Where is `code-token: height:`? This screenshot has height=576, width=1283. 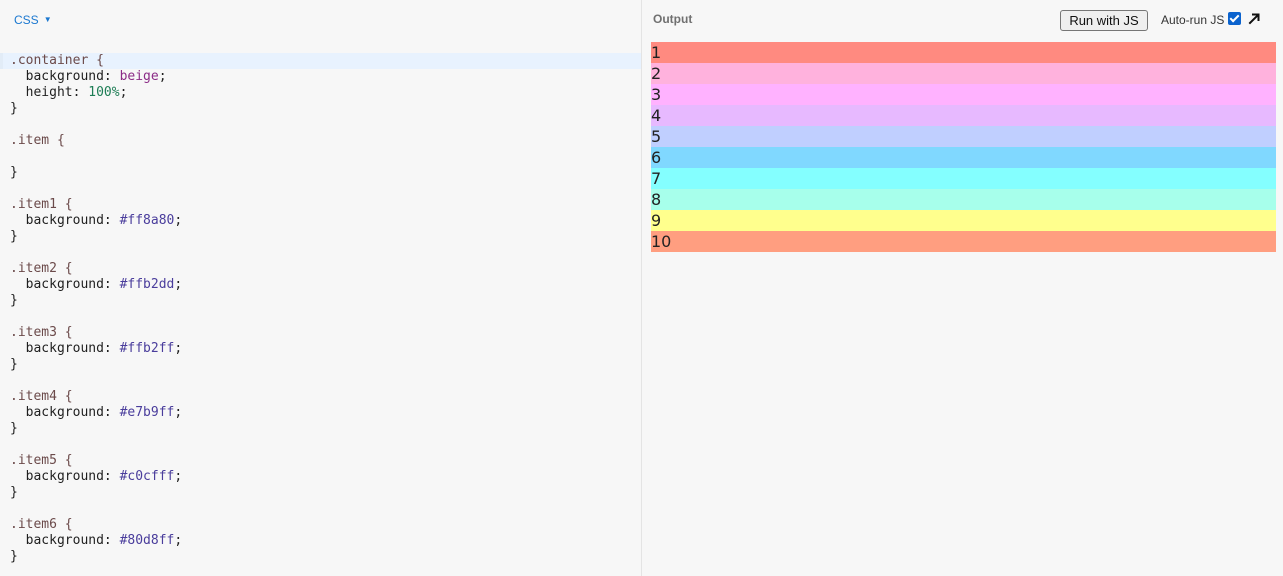 code-token: height: is located at coordinates (49, 92).